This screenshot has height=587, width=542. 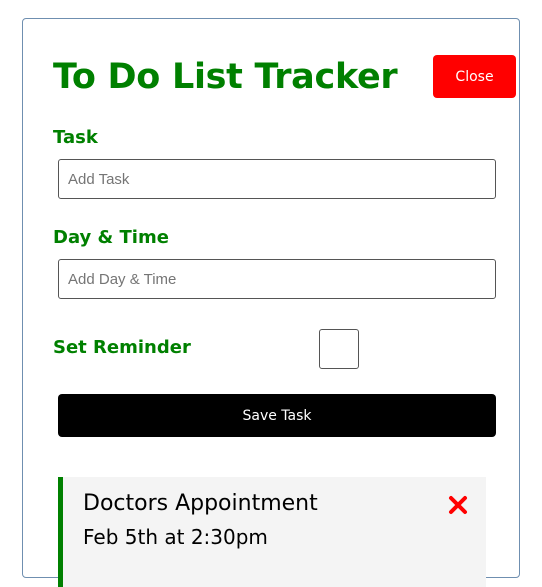 I want to click on task-item: Doctors Appointment Feb 5th at 2:30pm, so click(x=272, y=532).